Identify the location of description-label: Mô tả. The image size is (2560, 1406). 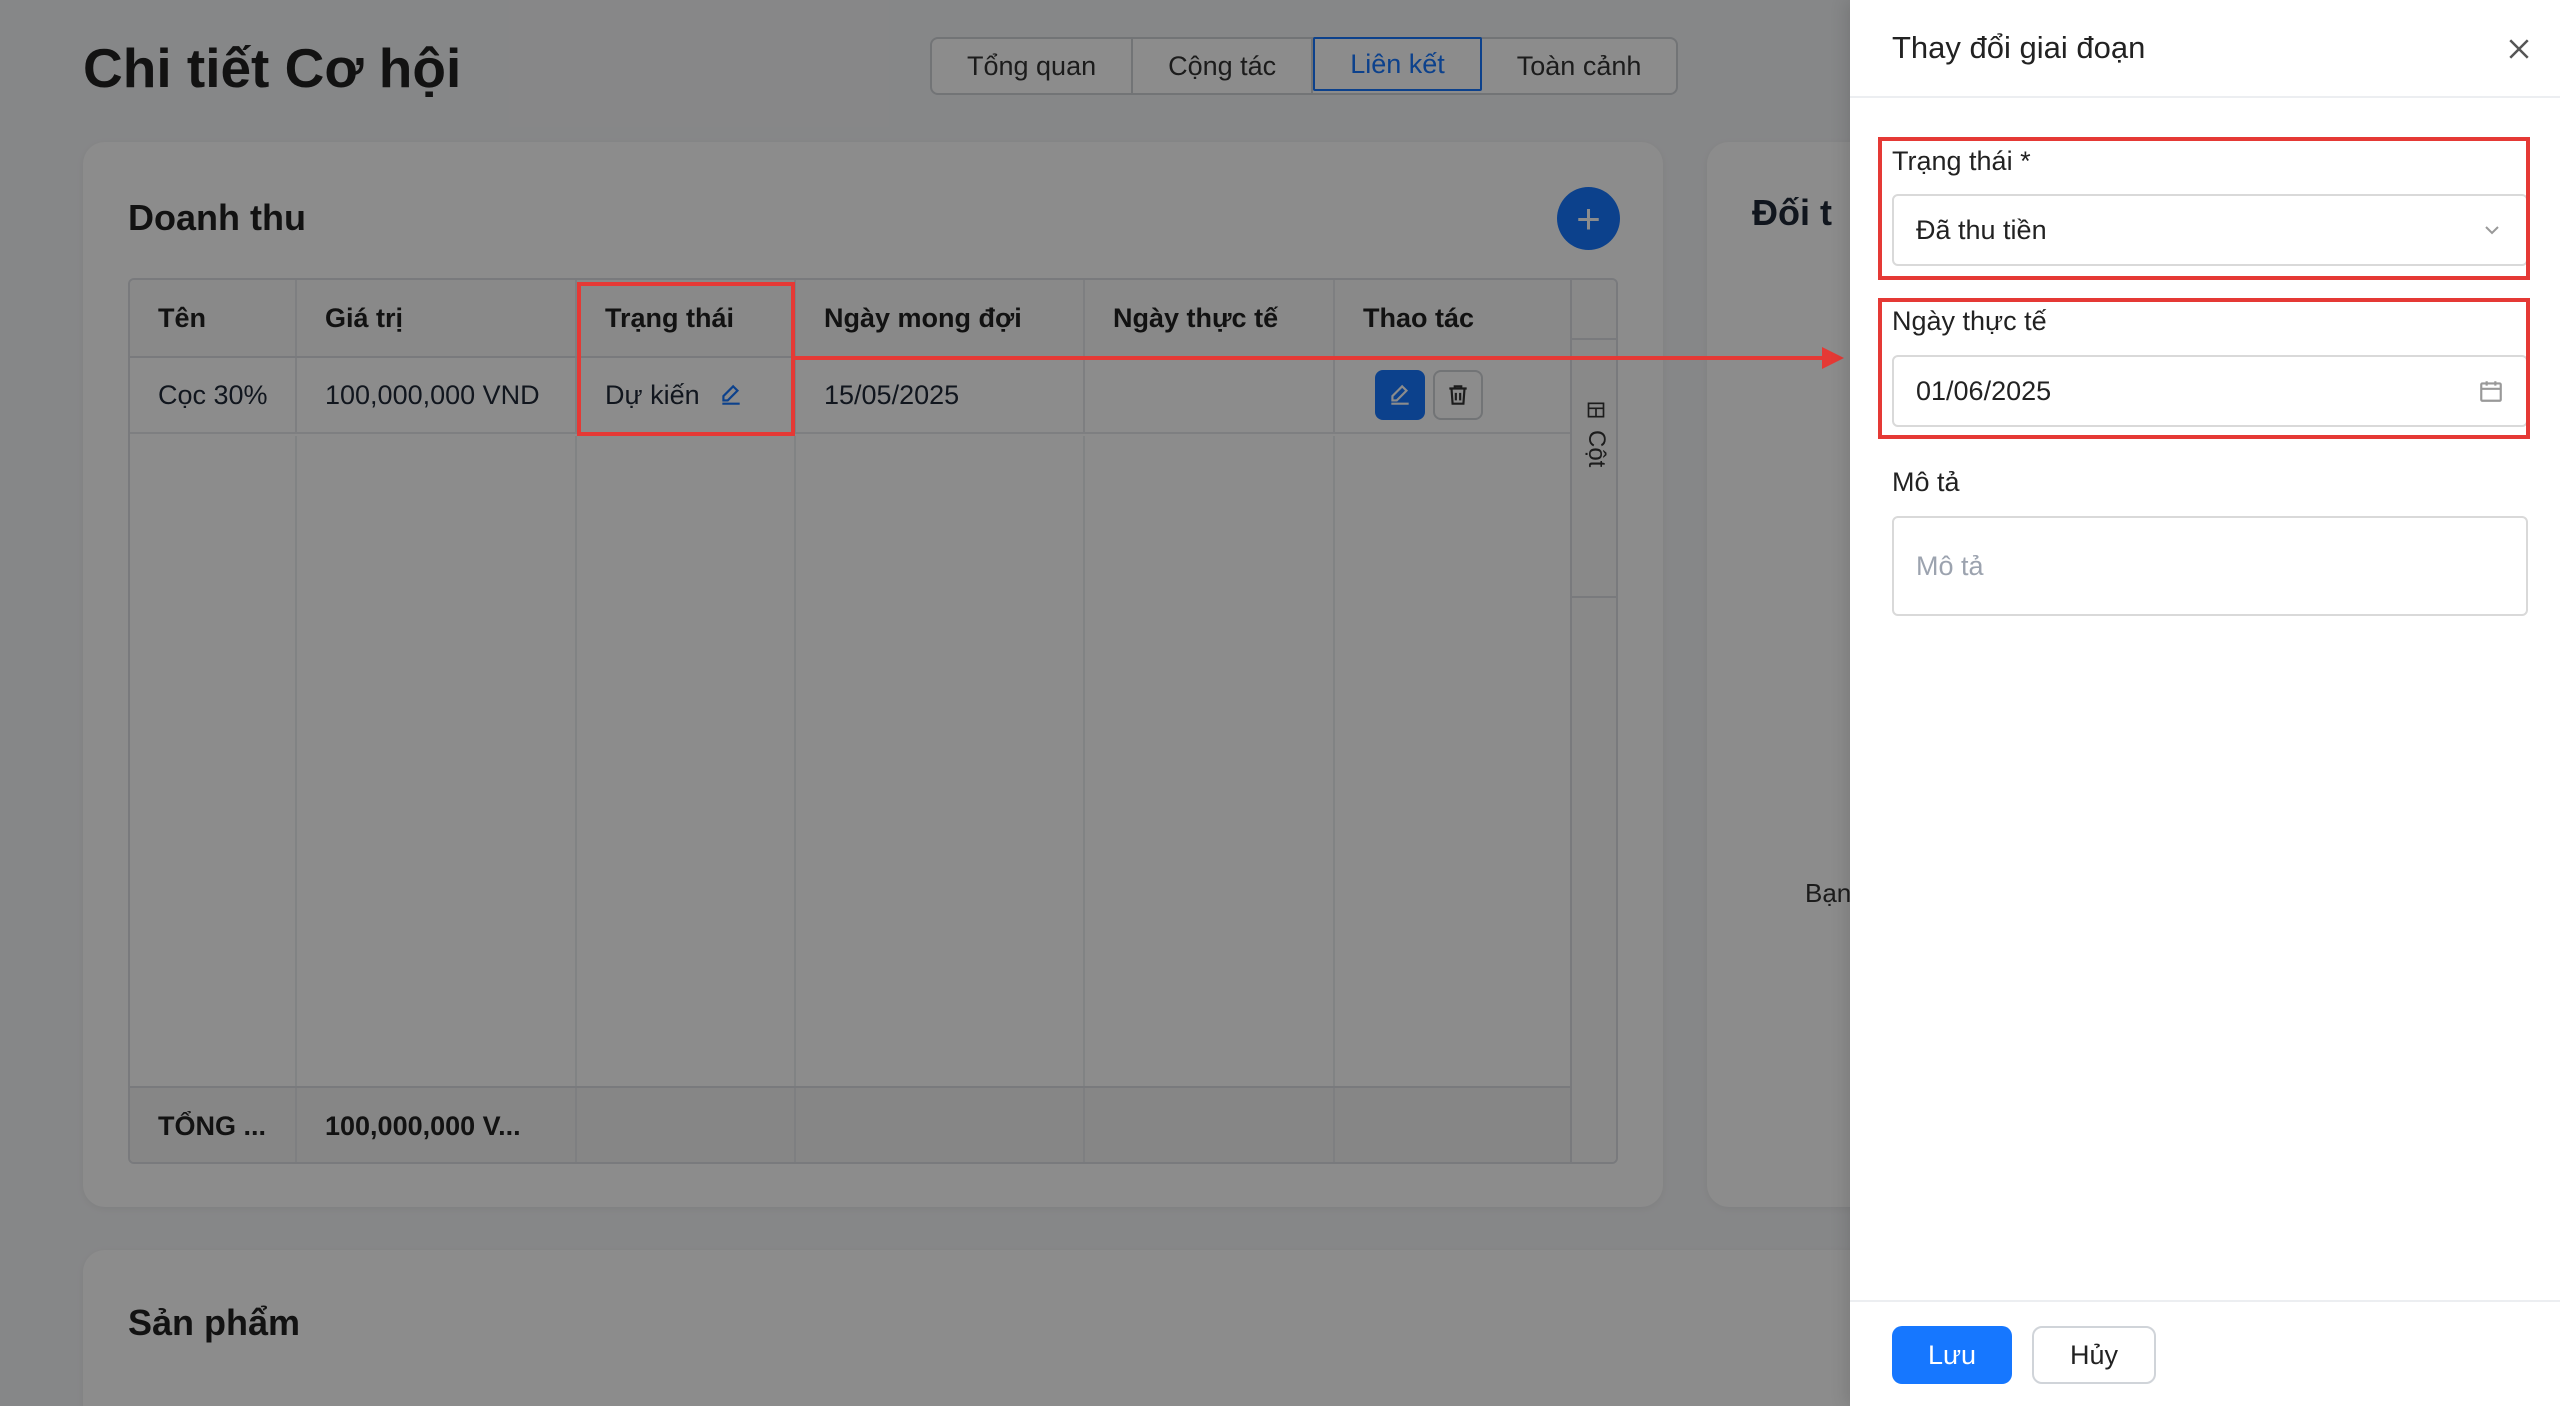
(1926, 482).